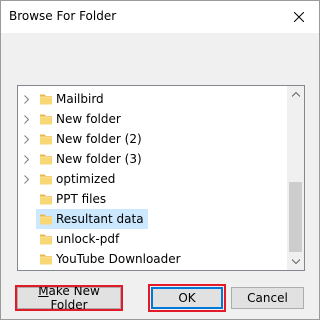  I want to click on tree-item: New folder, so click(153, 119).